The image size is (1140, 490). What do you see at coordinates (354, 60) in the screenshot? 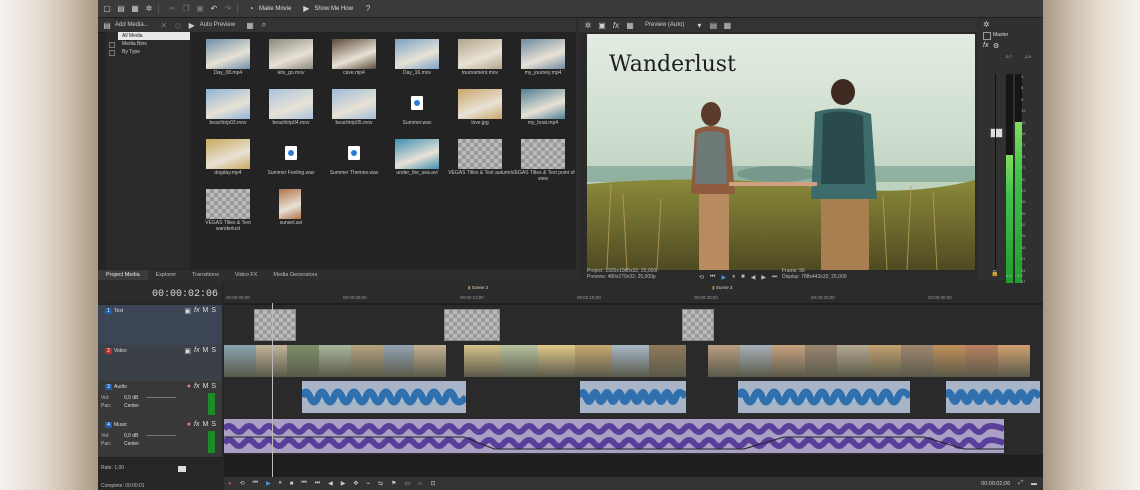
I see `media-item: cave.mp4` at bounding box center [354, 60].